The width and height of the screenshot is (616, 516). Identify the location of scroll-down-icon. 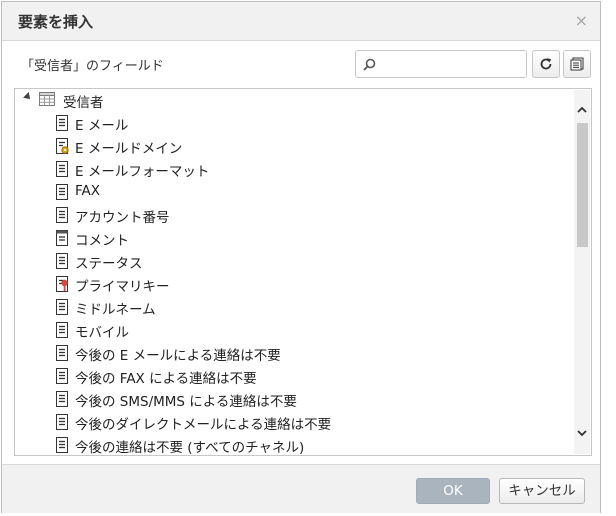
(582, 433).